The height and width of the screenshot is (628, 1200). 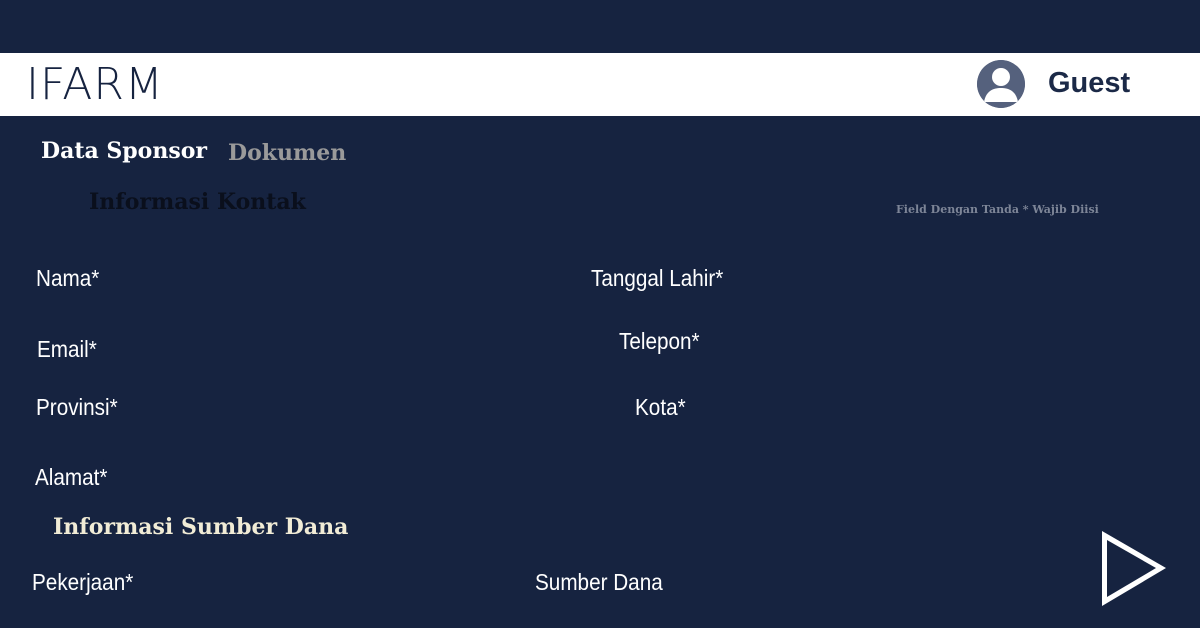 I want to click on nama-field-label: Nama*, so click(x=67, y=278).